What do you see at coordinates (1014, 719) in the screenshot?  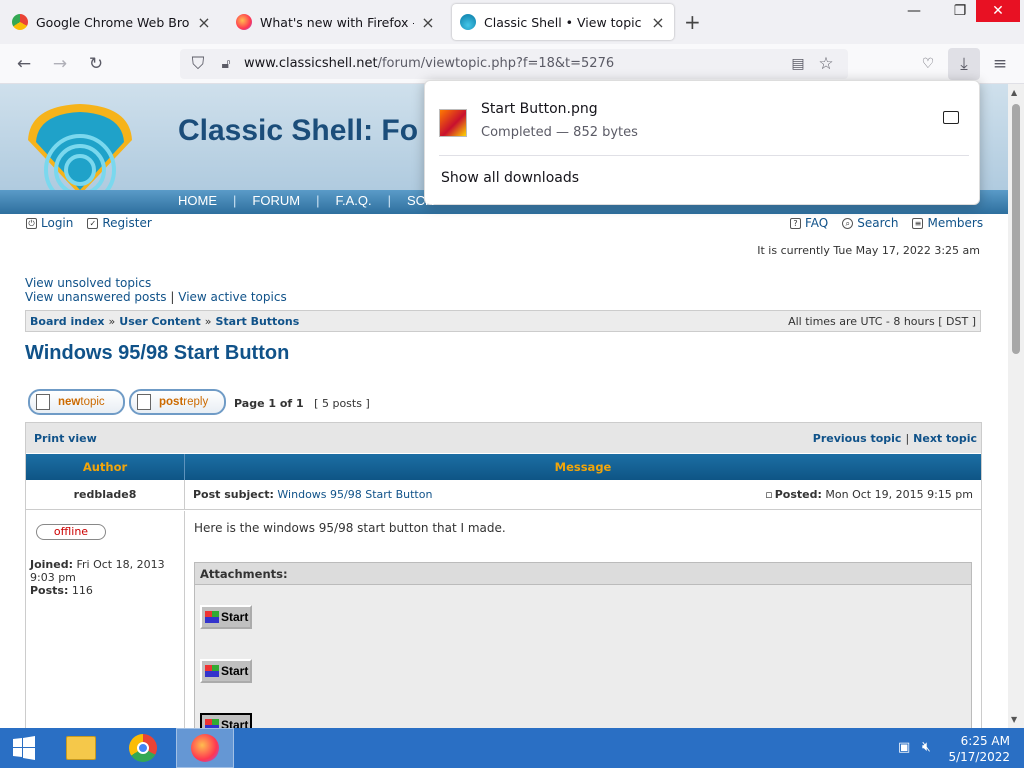 I see `scroll-down-icon: ▼` at bounding box center [1014, 719].